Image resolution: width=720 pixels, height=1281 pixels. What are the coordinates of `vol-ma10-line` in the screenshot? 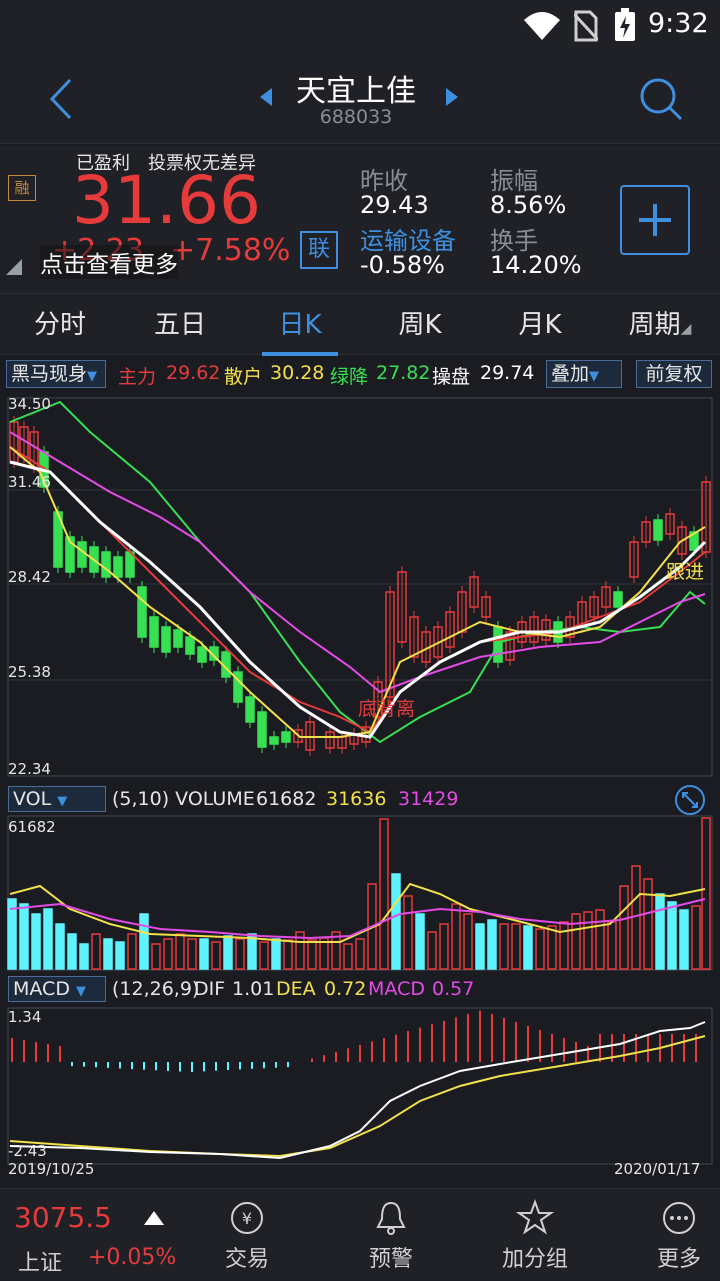 It's located at (357, 919).